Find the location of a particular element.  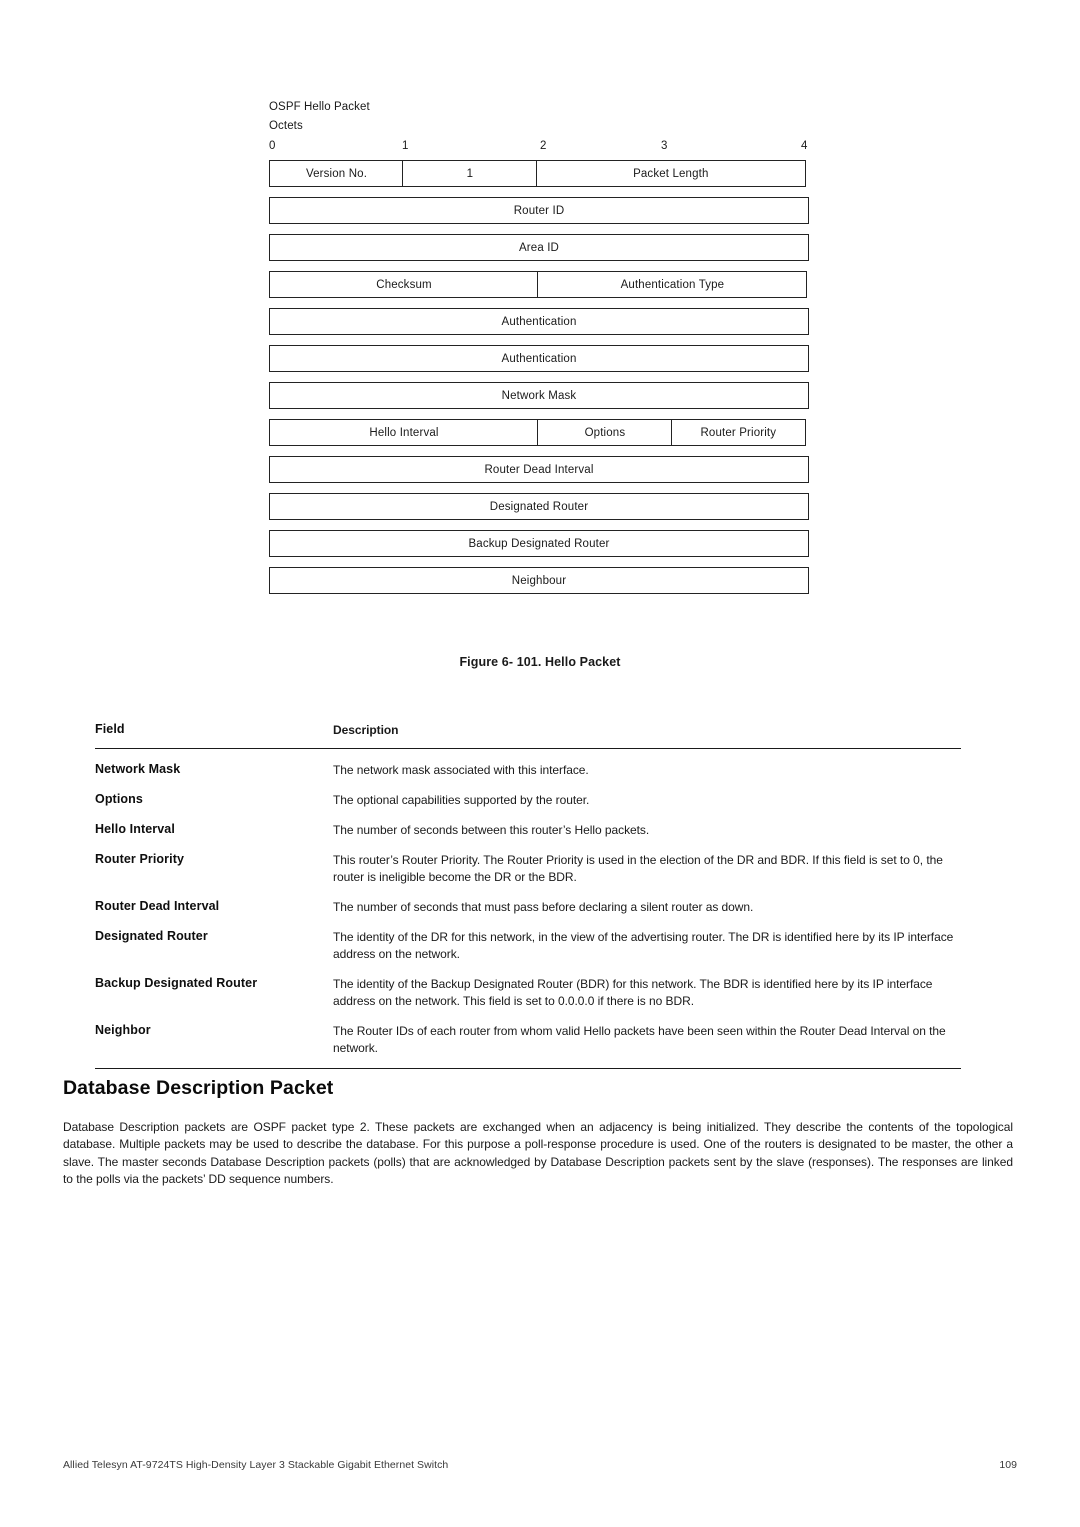

table-cell-field: Backup Designated Router is located at coordinates (176, 983).